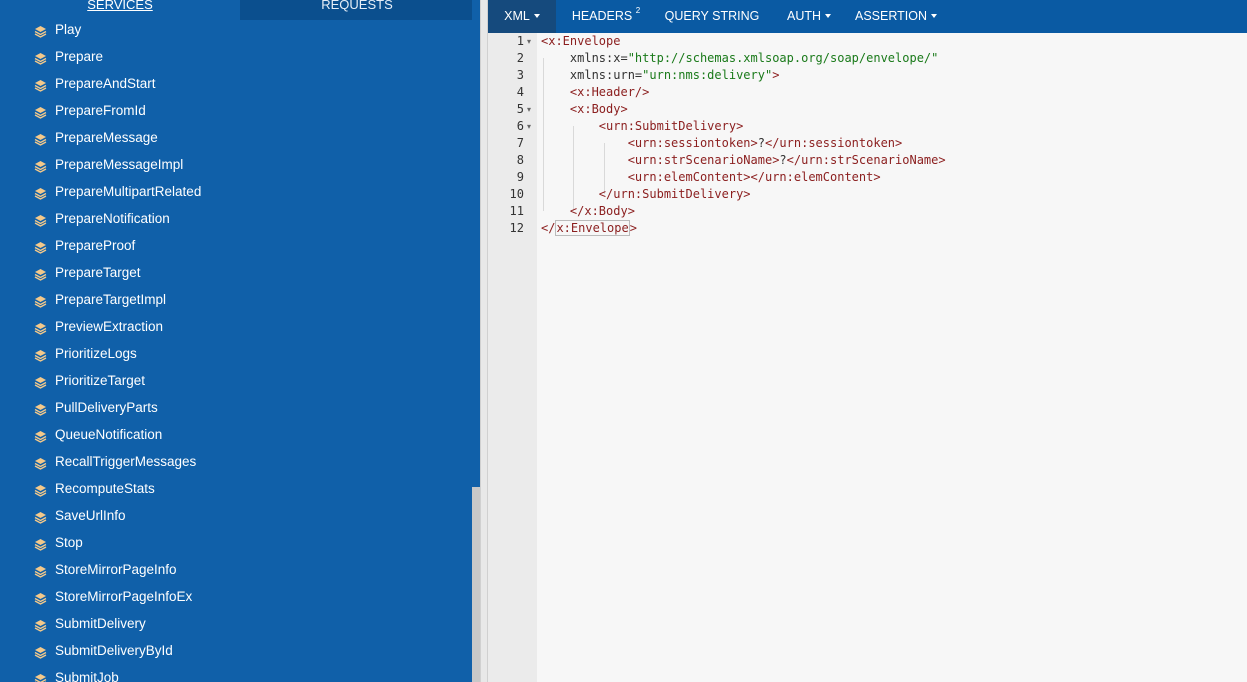 This screenshot has width=1247, height=682. Describe the element at coordinates (638, 10) in the screenshot. I see `headers-count-badge: 2` at that location.